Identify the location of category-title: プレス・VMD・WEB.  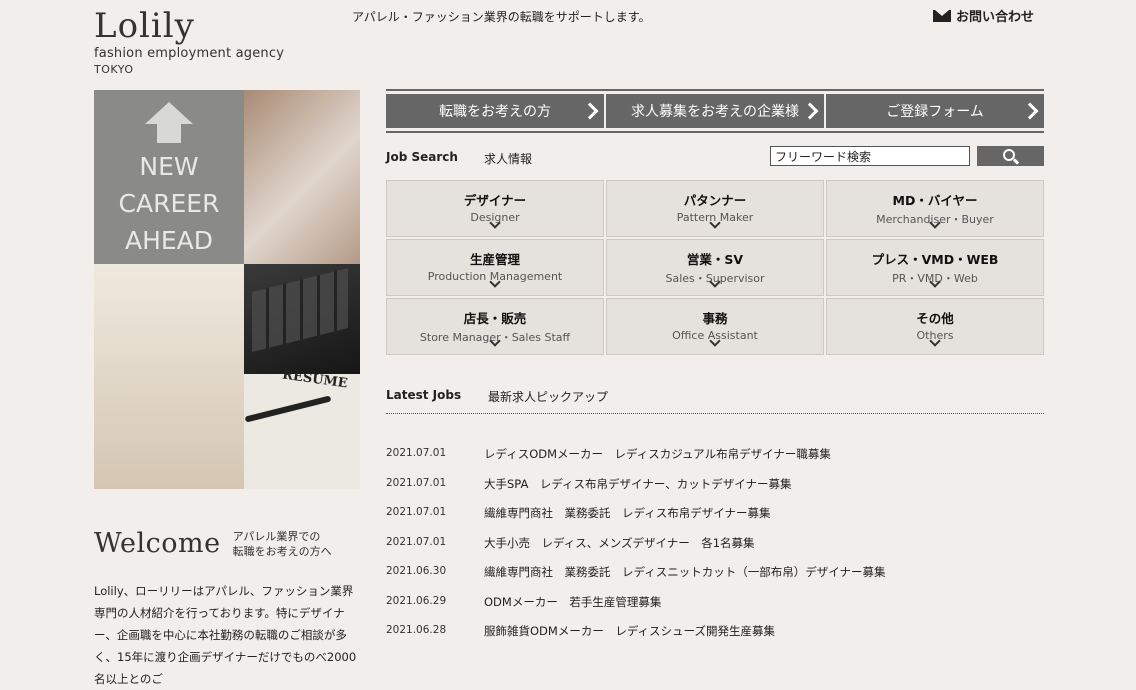
(935, 259).